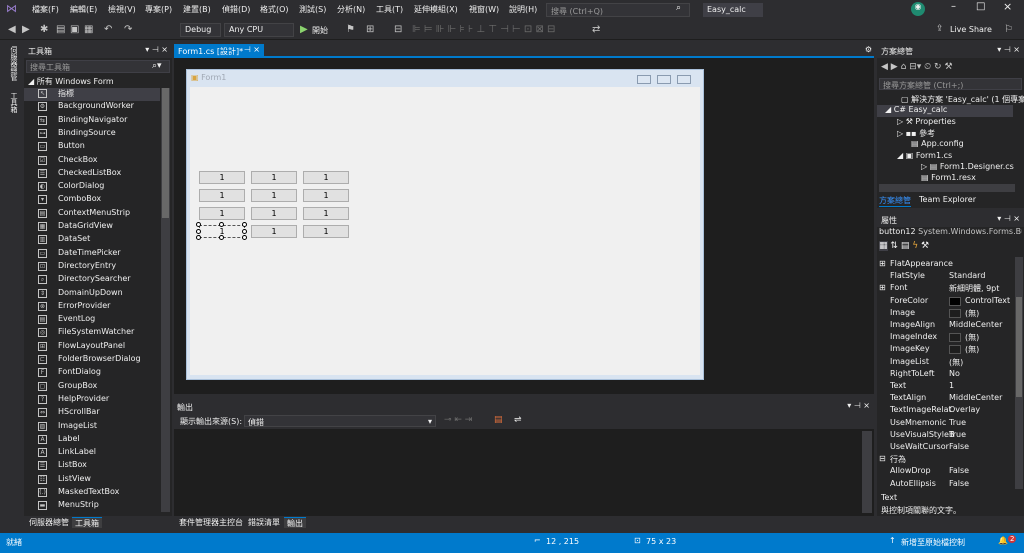 The image size is (1024, 553). Describe the element at coordinates (950, 84) in the screenshot. I see `solution-search-input: 搜尋方案總管 (Ctrl+;)` at that location.